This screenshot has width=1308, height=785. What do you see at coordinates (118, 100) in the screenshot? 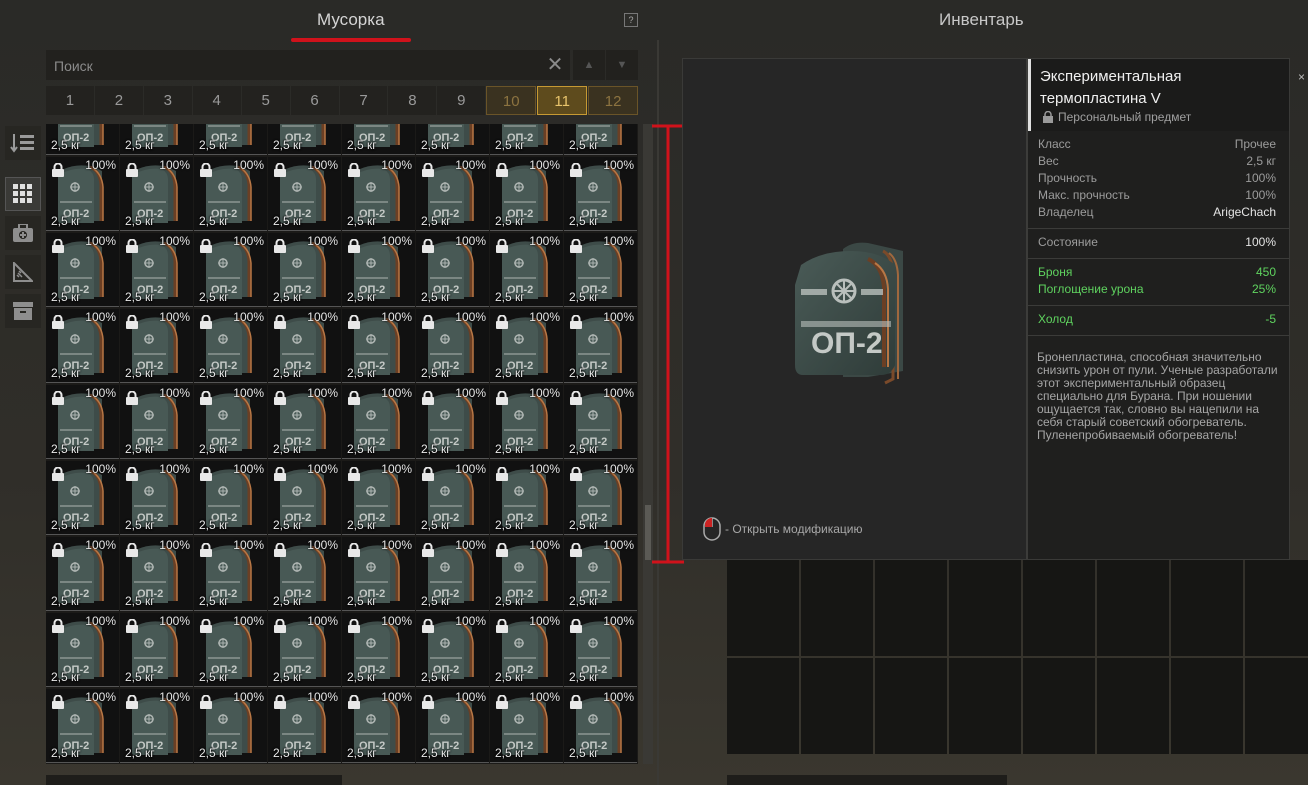
I see `page-2: 2` at bounding box center [118, 100].